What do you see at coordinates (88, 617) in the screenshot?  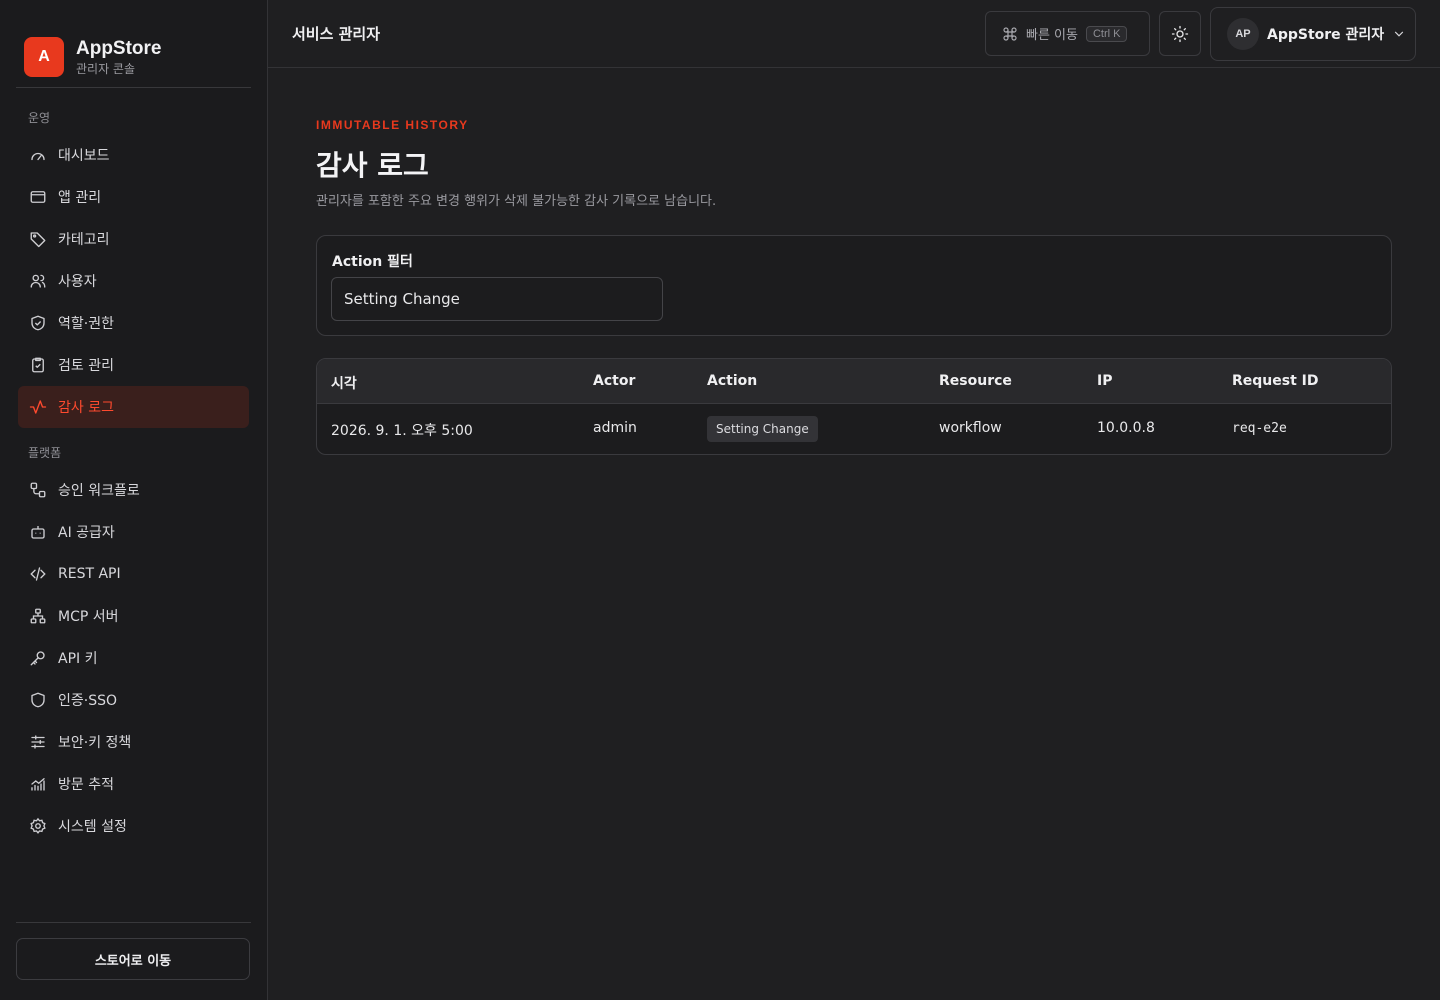 I see `sidebar-item-label: MCP 서버` at bounding box center [88, 617].